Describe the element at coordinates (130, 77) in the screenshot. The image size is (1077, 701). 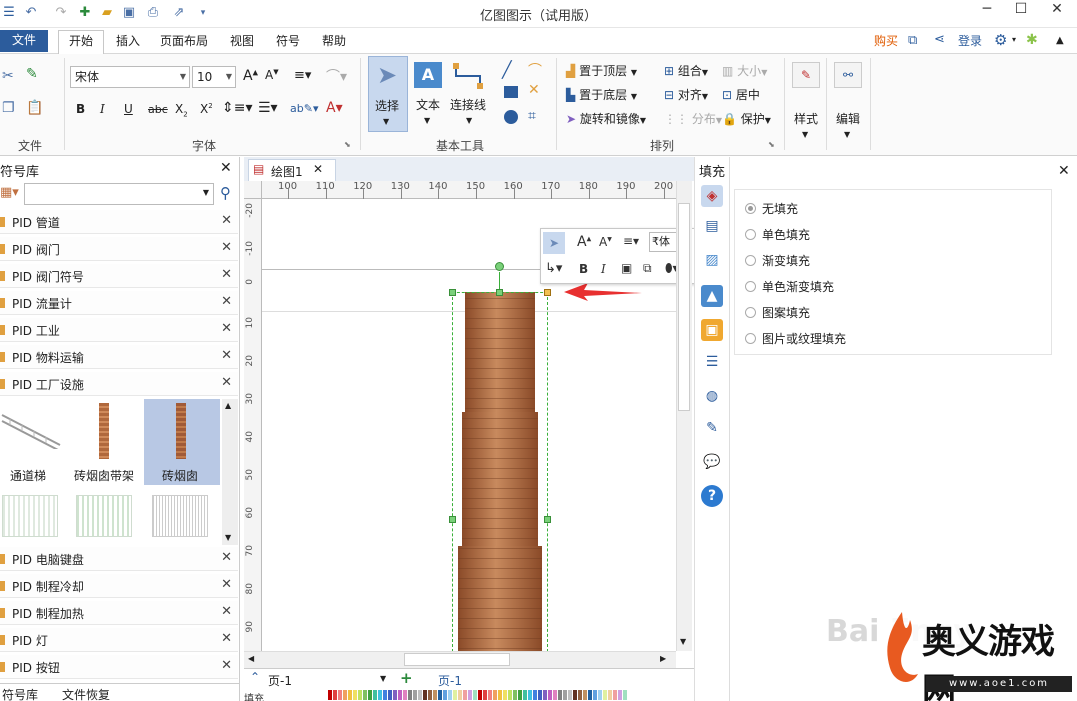
I see `font-family-select: 宋体 ▼` at that location.